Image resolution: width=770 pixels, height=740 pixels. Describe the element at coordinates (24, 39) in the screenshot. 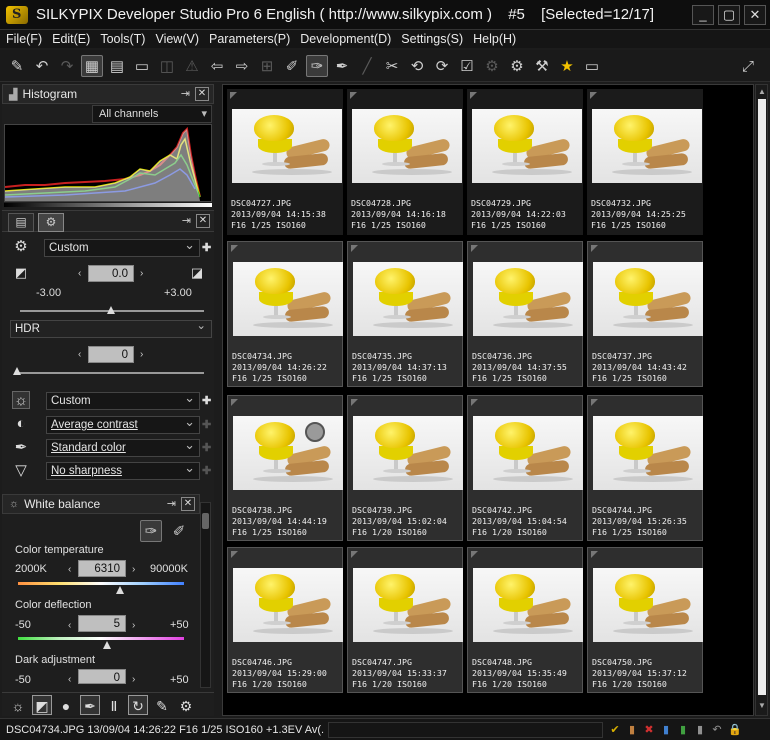

I see `menu-file: File(F)` at that location.